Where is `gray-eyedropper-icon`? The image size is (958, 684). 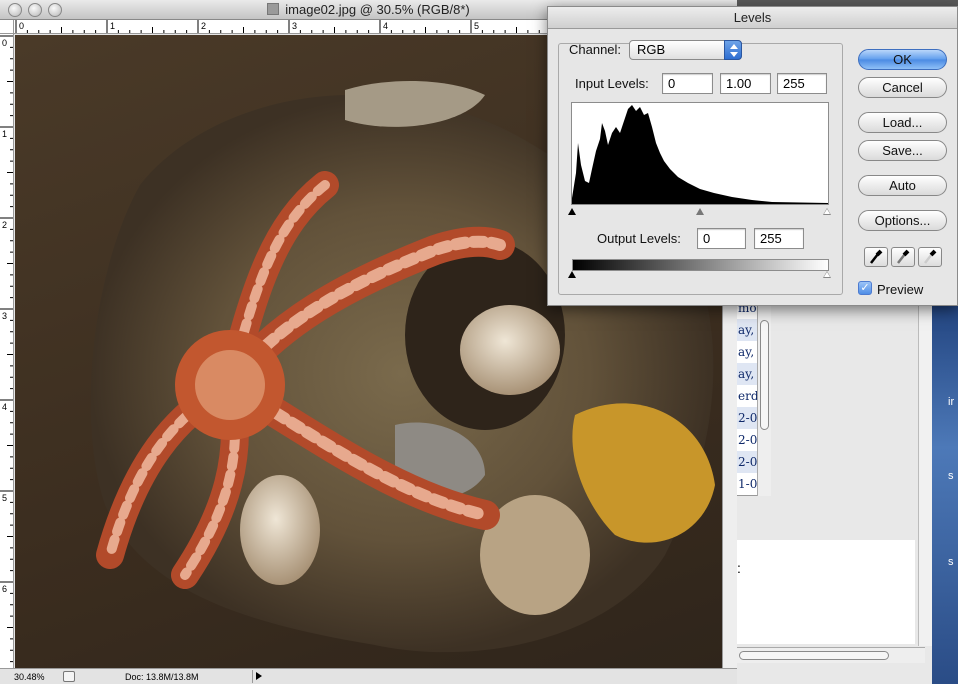 gray-eyedropper-icon is located at coordinates (903, 257).